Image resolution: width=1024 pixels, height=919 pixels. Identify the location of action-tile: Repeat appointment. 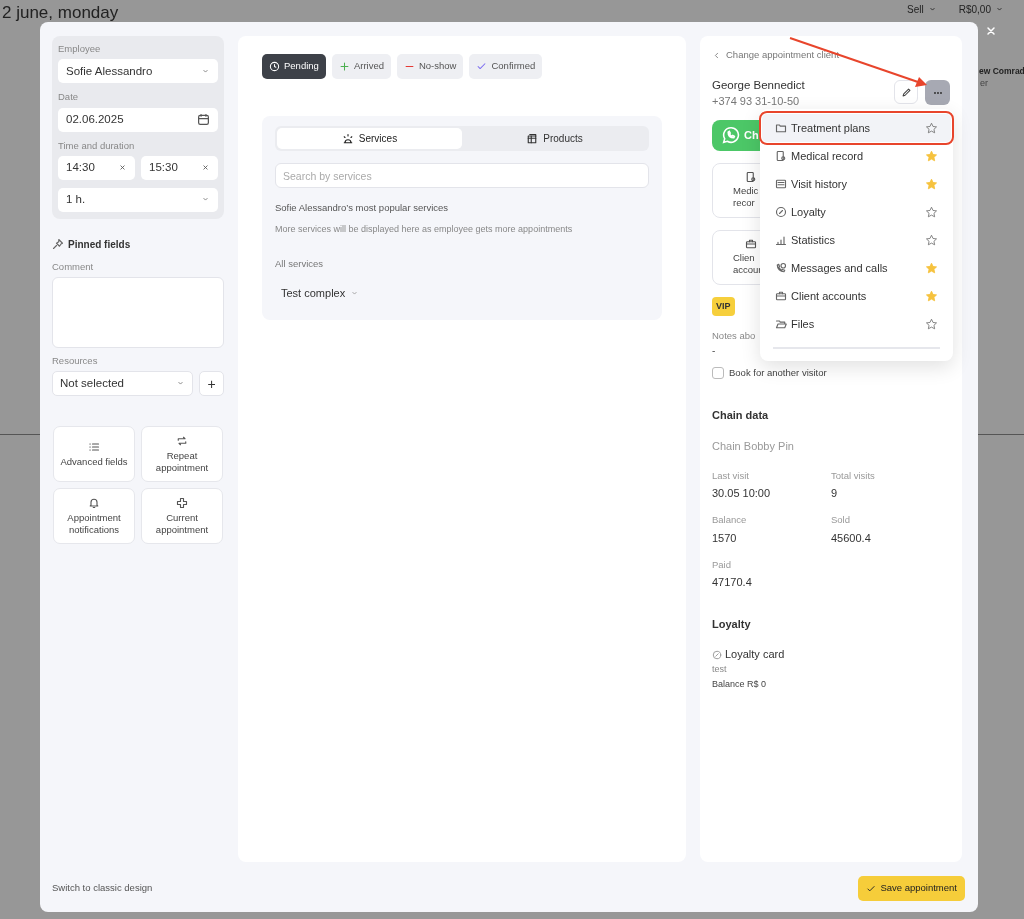
(182, 454).